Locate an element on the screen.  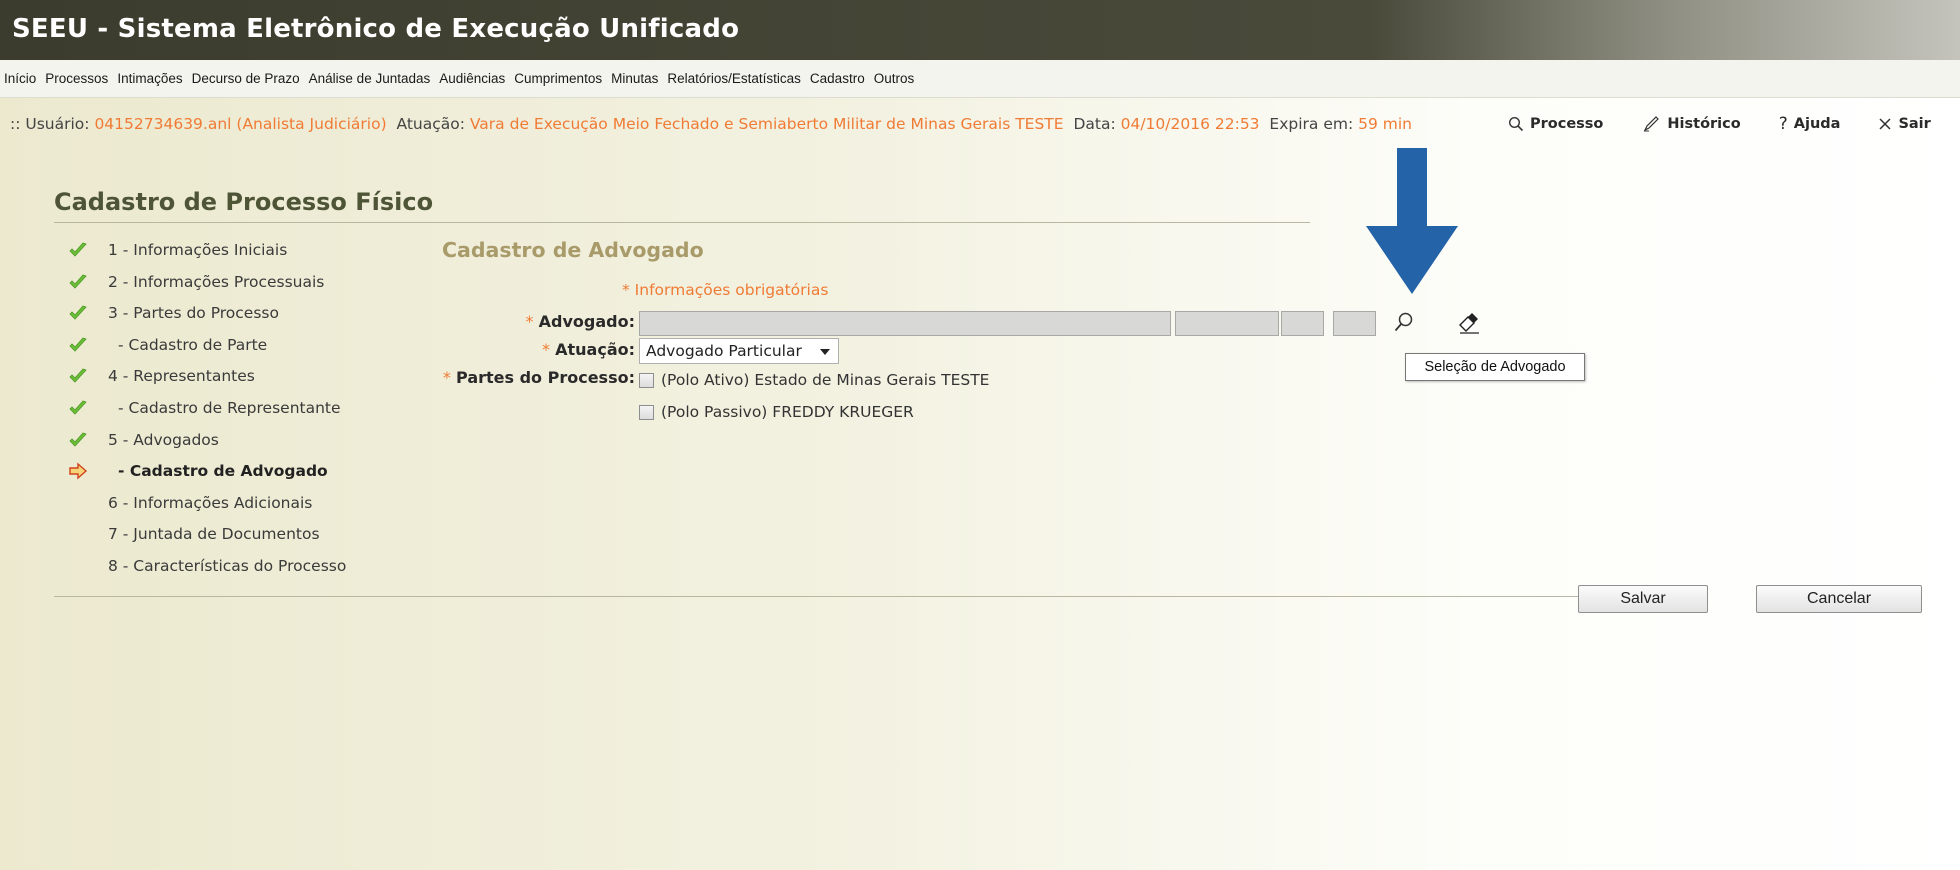
menu-item-outros: Outros is located at coordinates (894, 78).